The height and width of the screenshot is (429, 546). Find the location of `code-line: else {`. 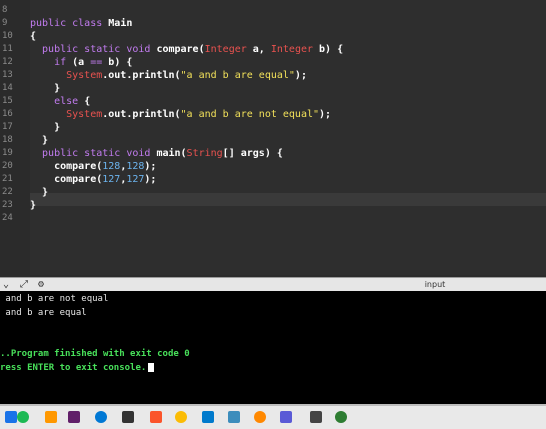

code-line: else { is located at coordinates (60, 101).